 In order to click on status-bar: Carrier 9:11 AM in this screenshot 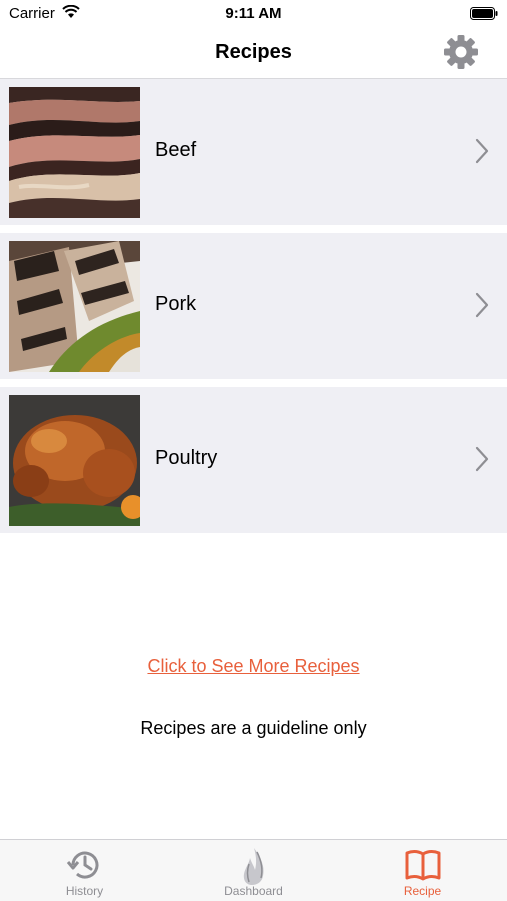, I will do `click(253, 14)`.